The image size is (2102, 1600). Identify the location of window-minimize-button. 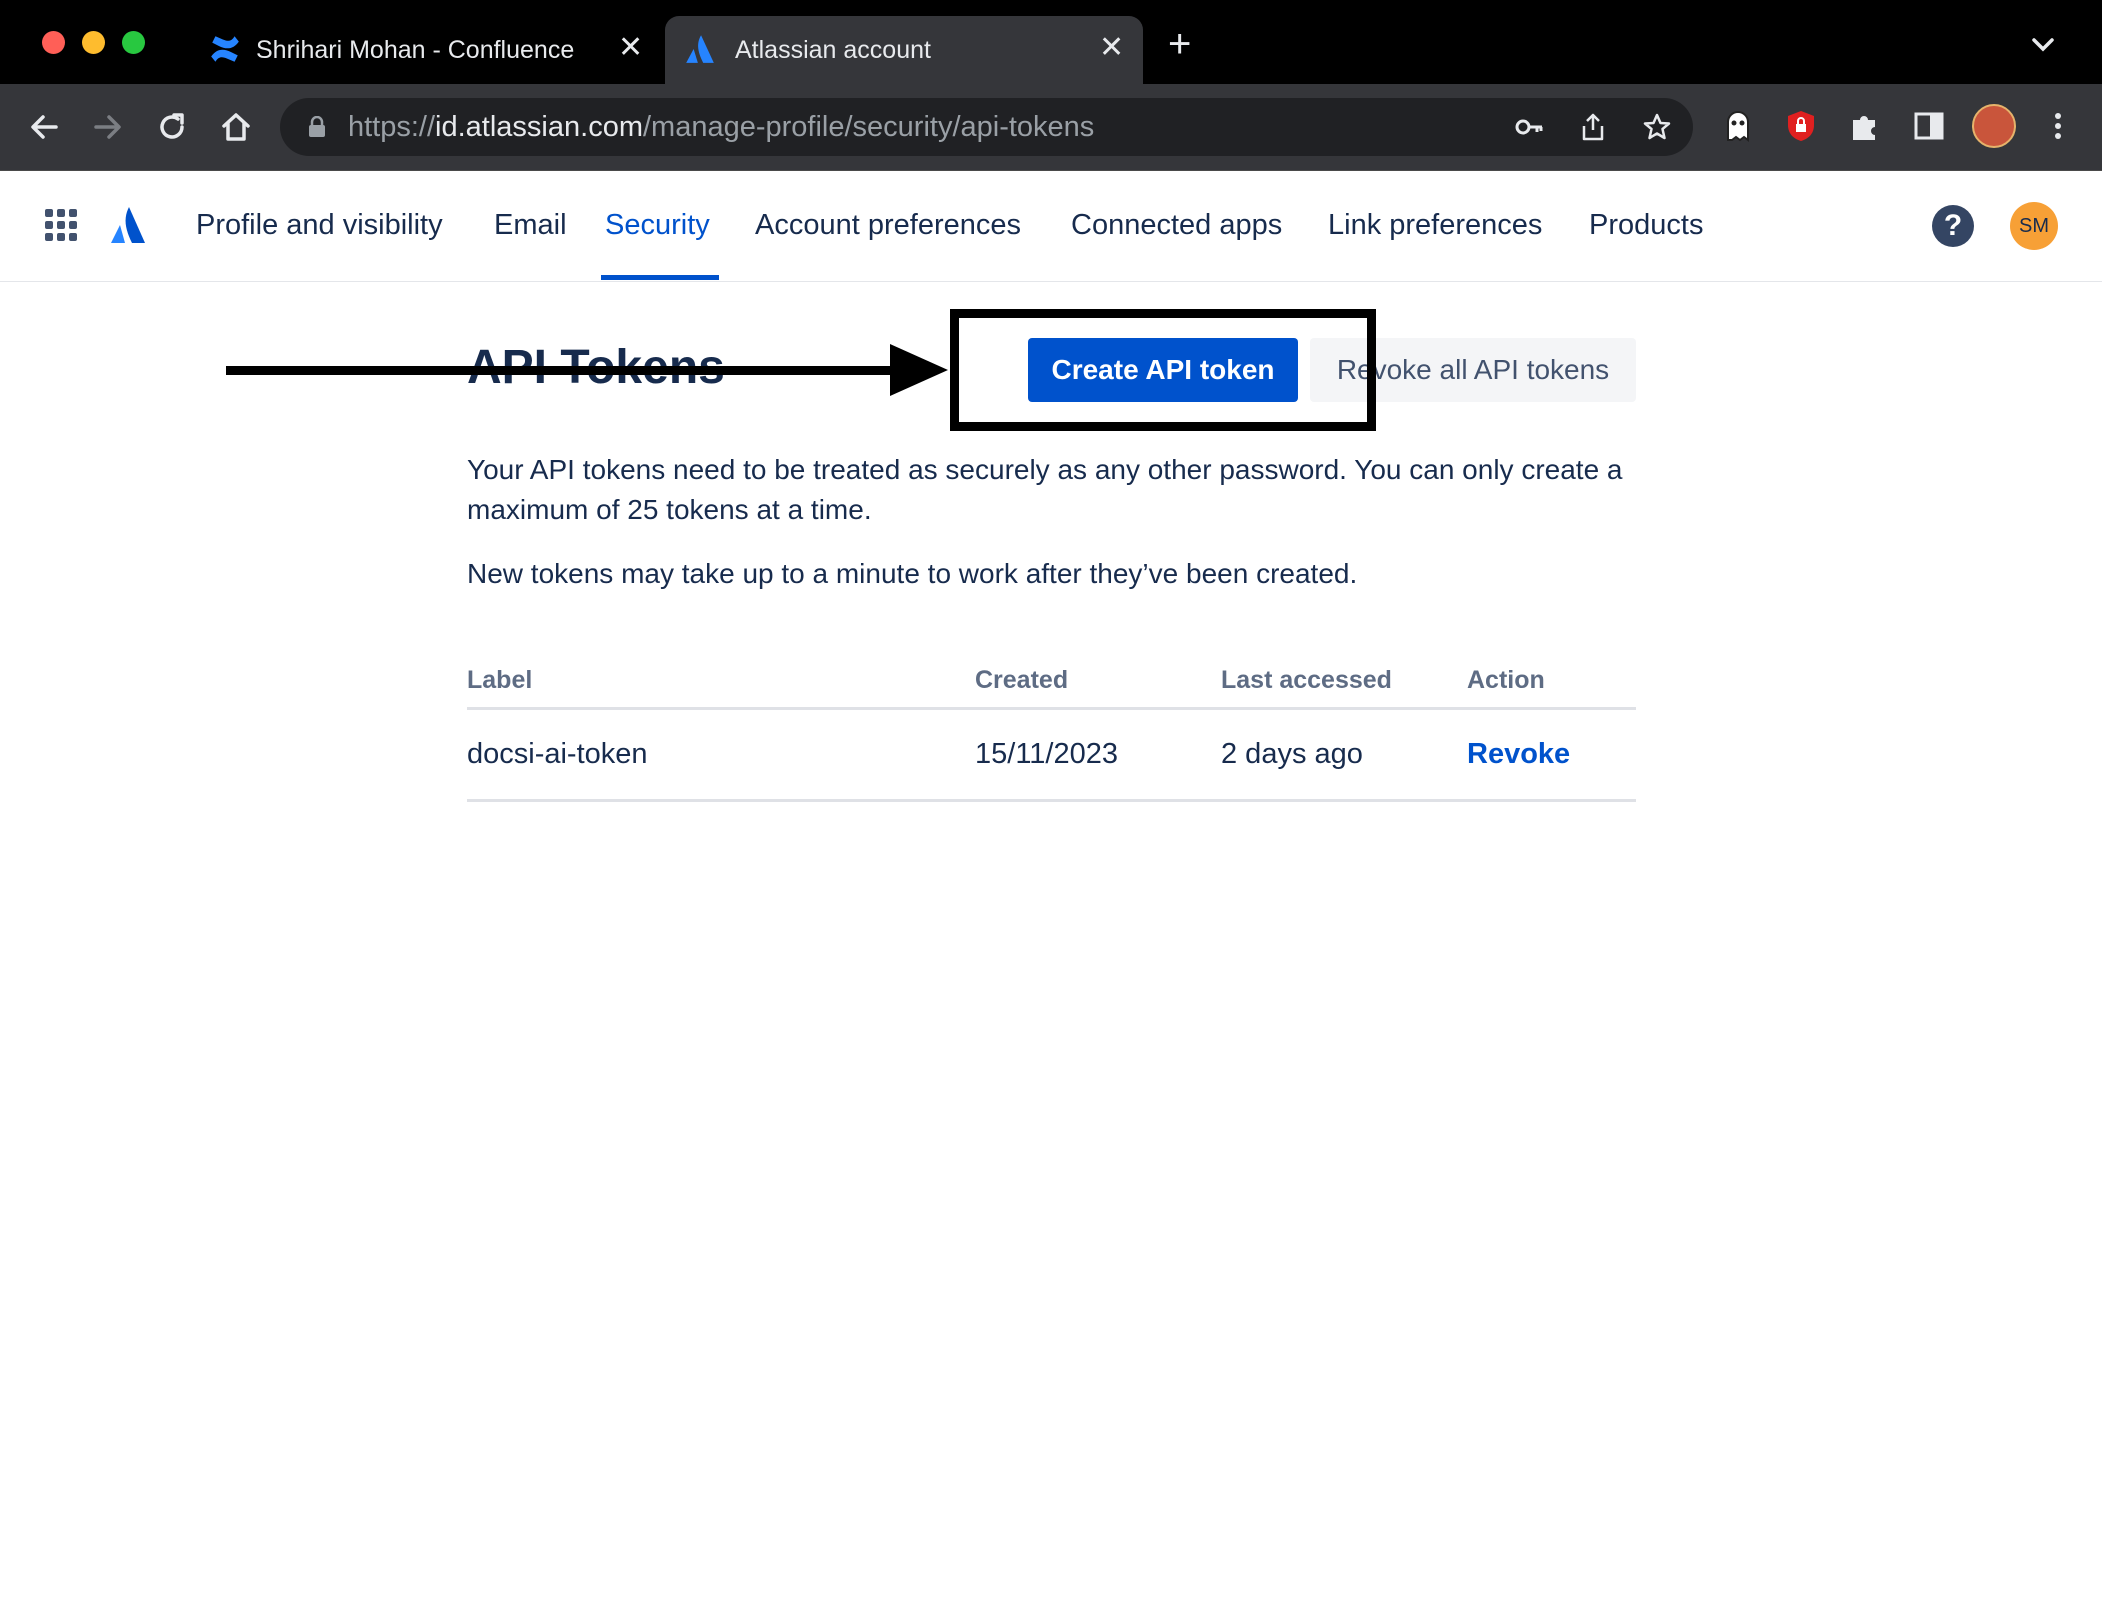
(93, 42).